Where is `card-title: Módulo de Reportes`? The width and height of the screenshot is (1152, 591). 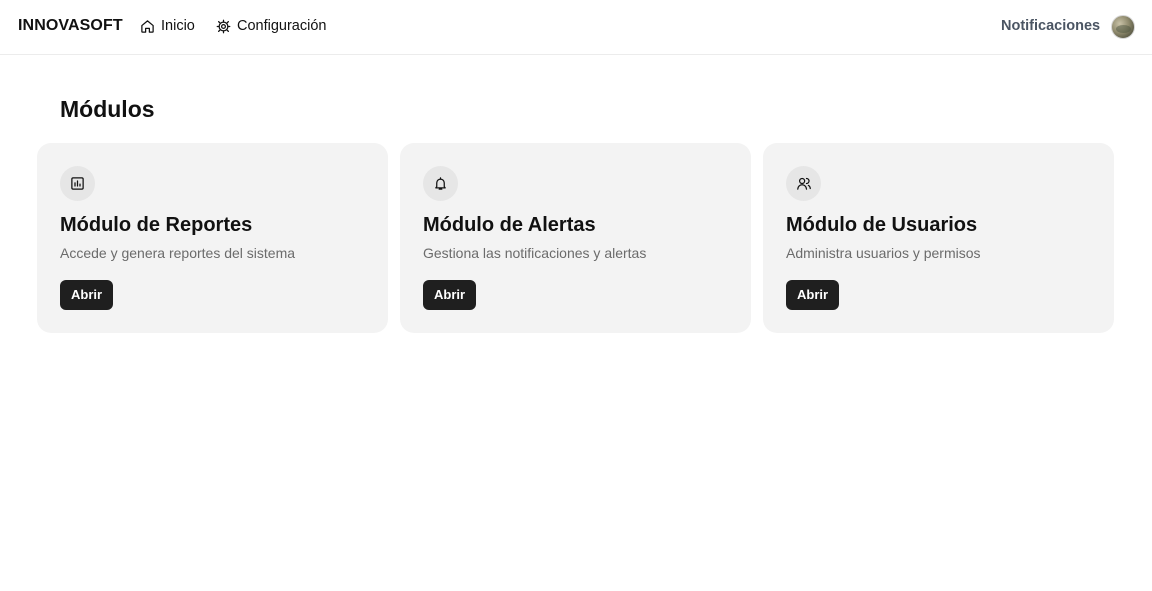
card-title: Módulo de Reportes is located at coordinates (156, 225).